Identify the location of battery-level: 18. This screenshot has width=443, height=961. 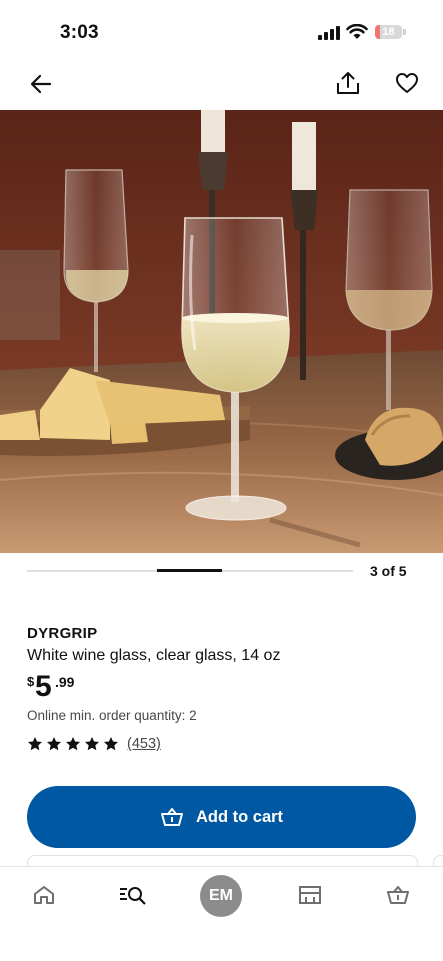
(388, 32).